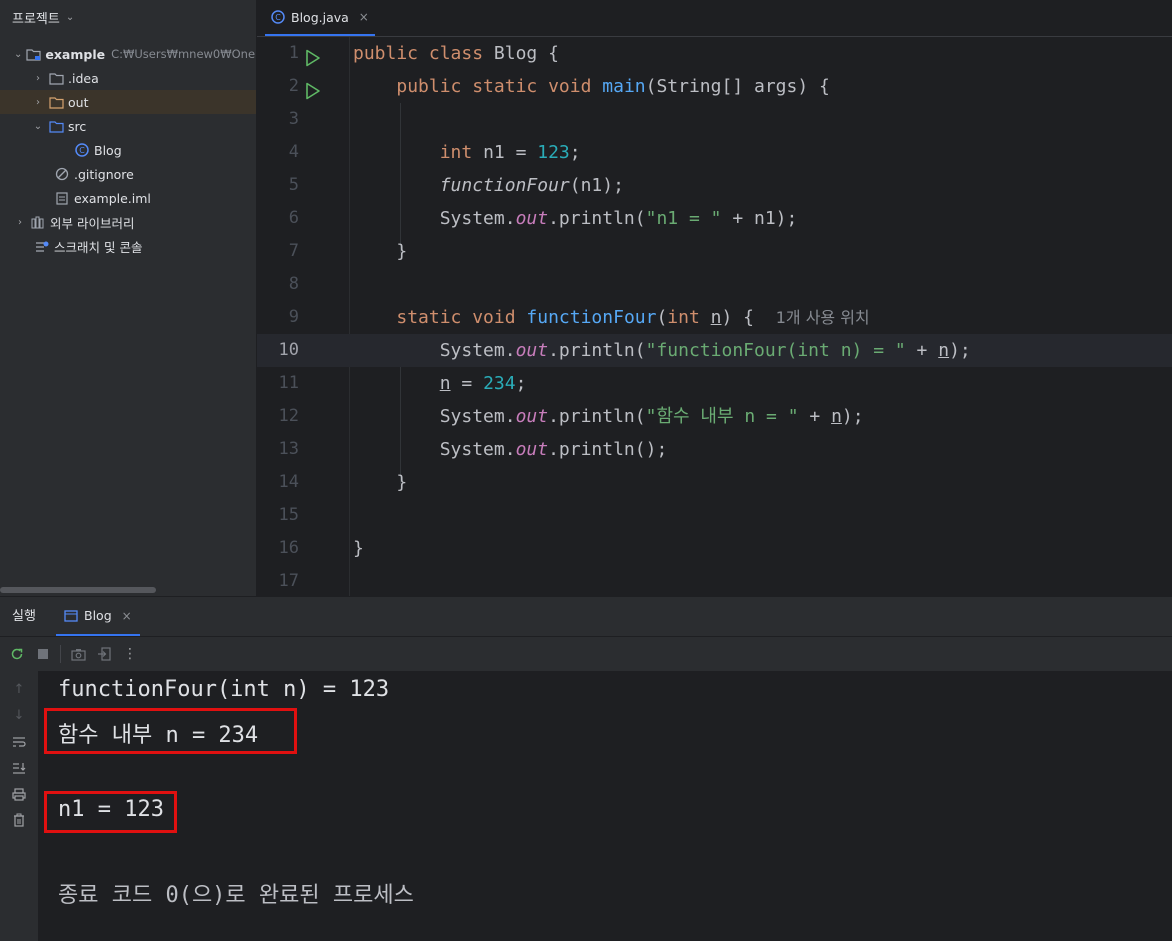 The width and height of the screenshot is (1172, 941). Describe the element at coordinates (714, 515) in the screenshot. I see `code-line: 15` at that location.